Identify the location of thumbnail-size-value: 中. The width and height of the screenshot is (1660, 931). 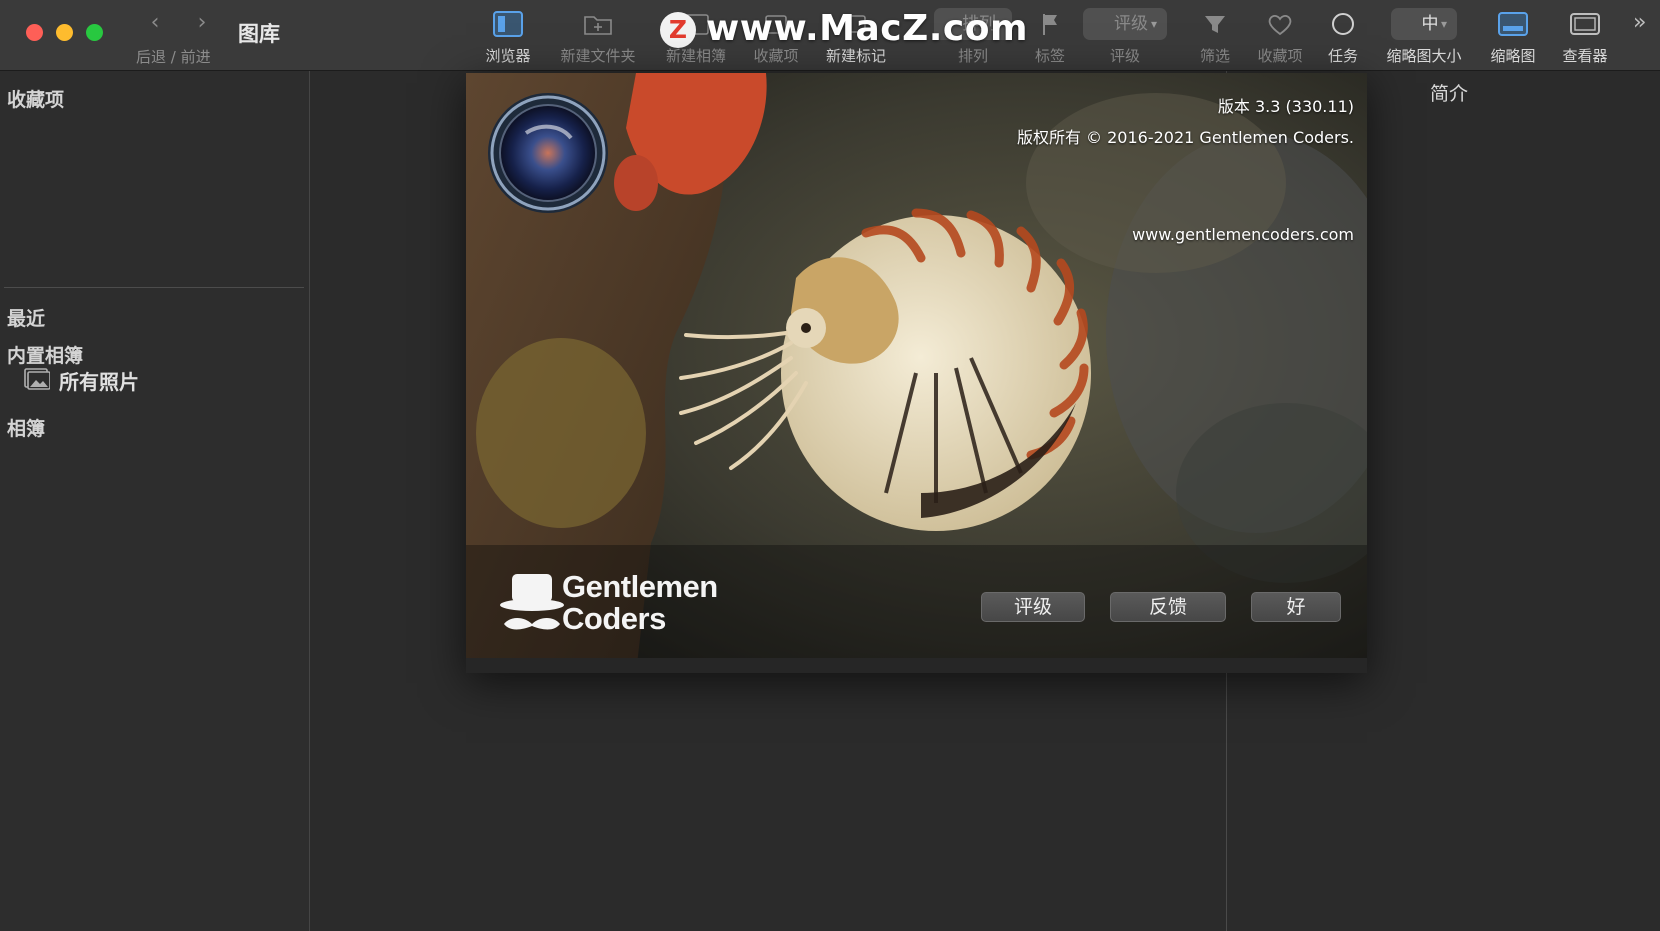
(1430, 24).